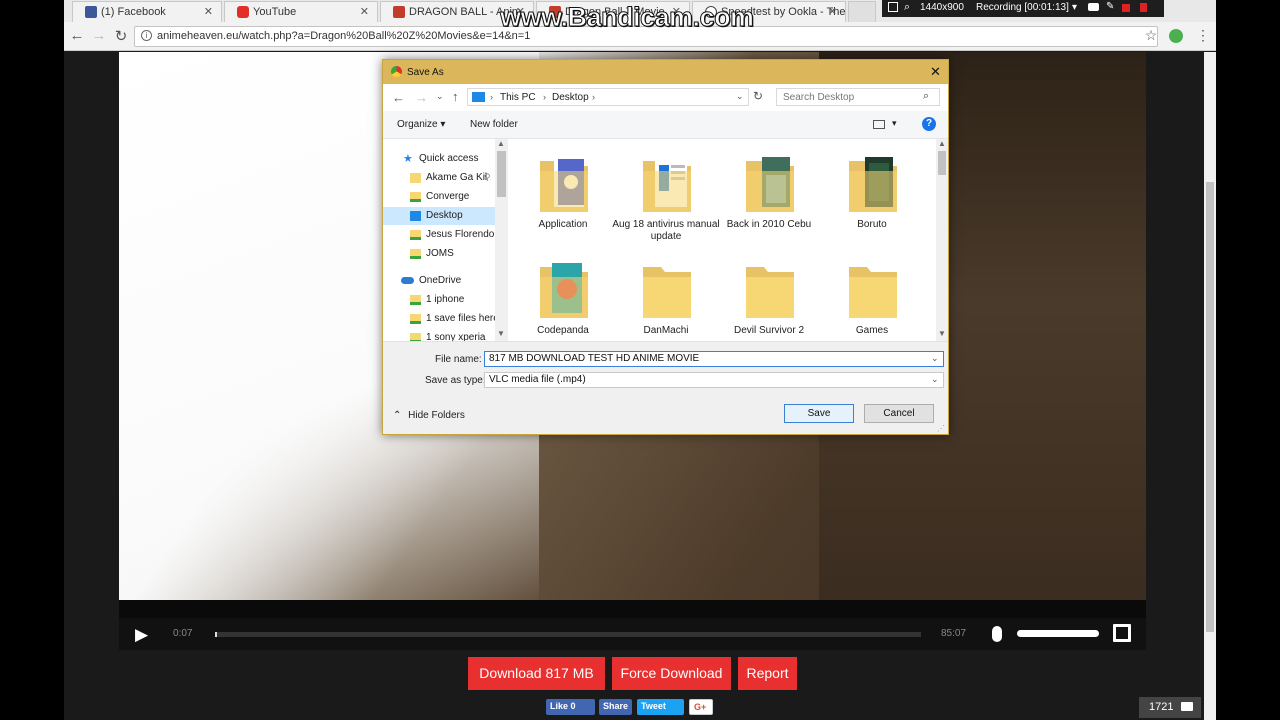 This screenshot has width=1280, height=720. Describe the element at coordinates (941, 428) in the screenshot. I see `resize-grip-icon: ⋰` at that location.